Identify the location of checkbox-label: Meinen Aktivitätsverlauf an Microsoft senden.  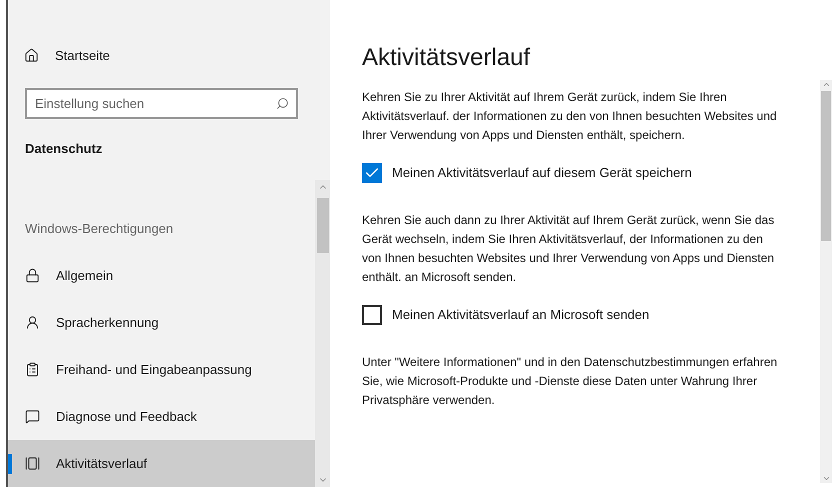
(521, 315).